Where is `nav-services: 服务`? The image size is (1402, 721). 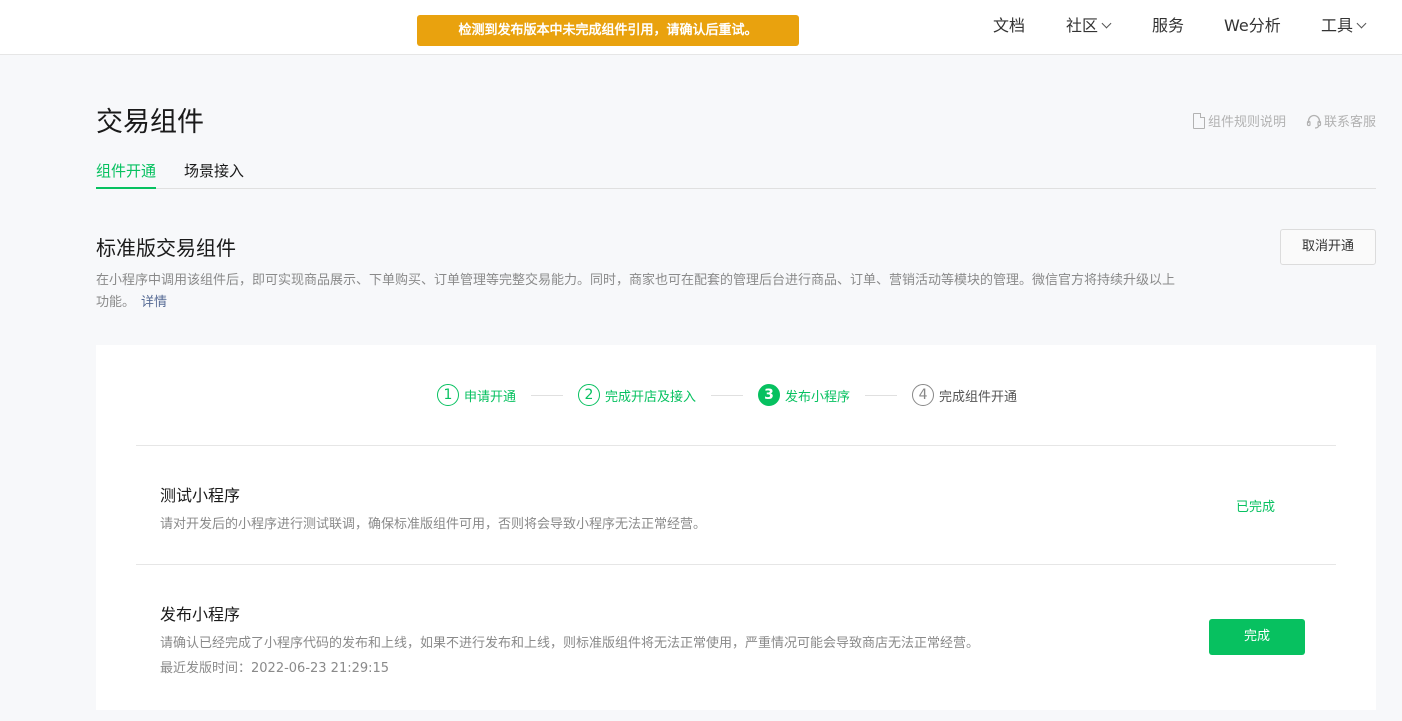
nav-services: 服务 is located at coordinates (1168, 26).